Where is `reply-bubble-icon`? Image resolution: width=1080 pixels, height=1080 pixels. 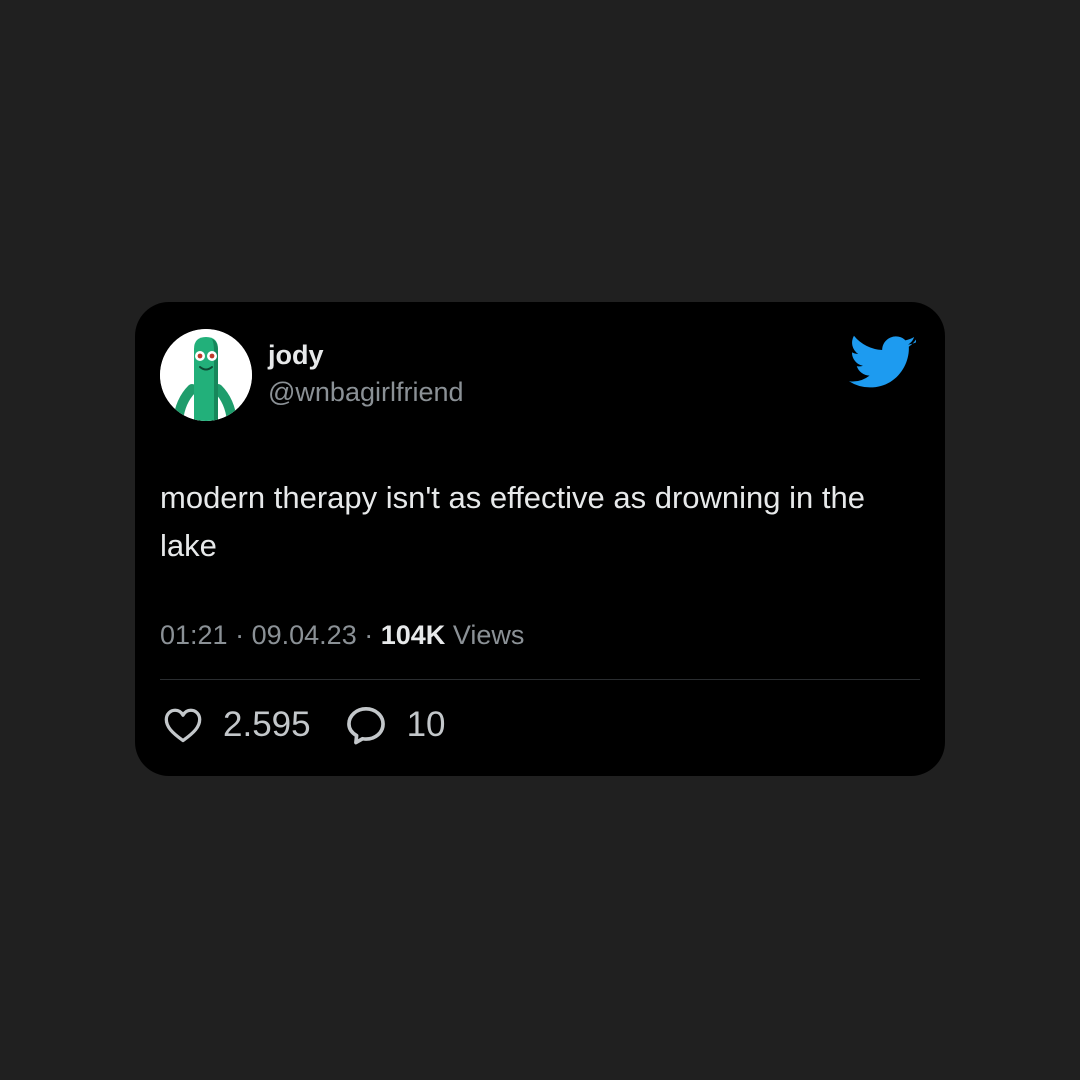
reply-bubble-icon is located at coordinates (365, 726).